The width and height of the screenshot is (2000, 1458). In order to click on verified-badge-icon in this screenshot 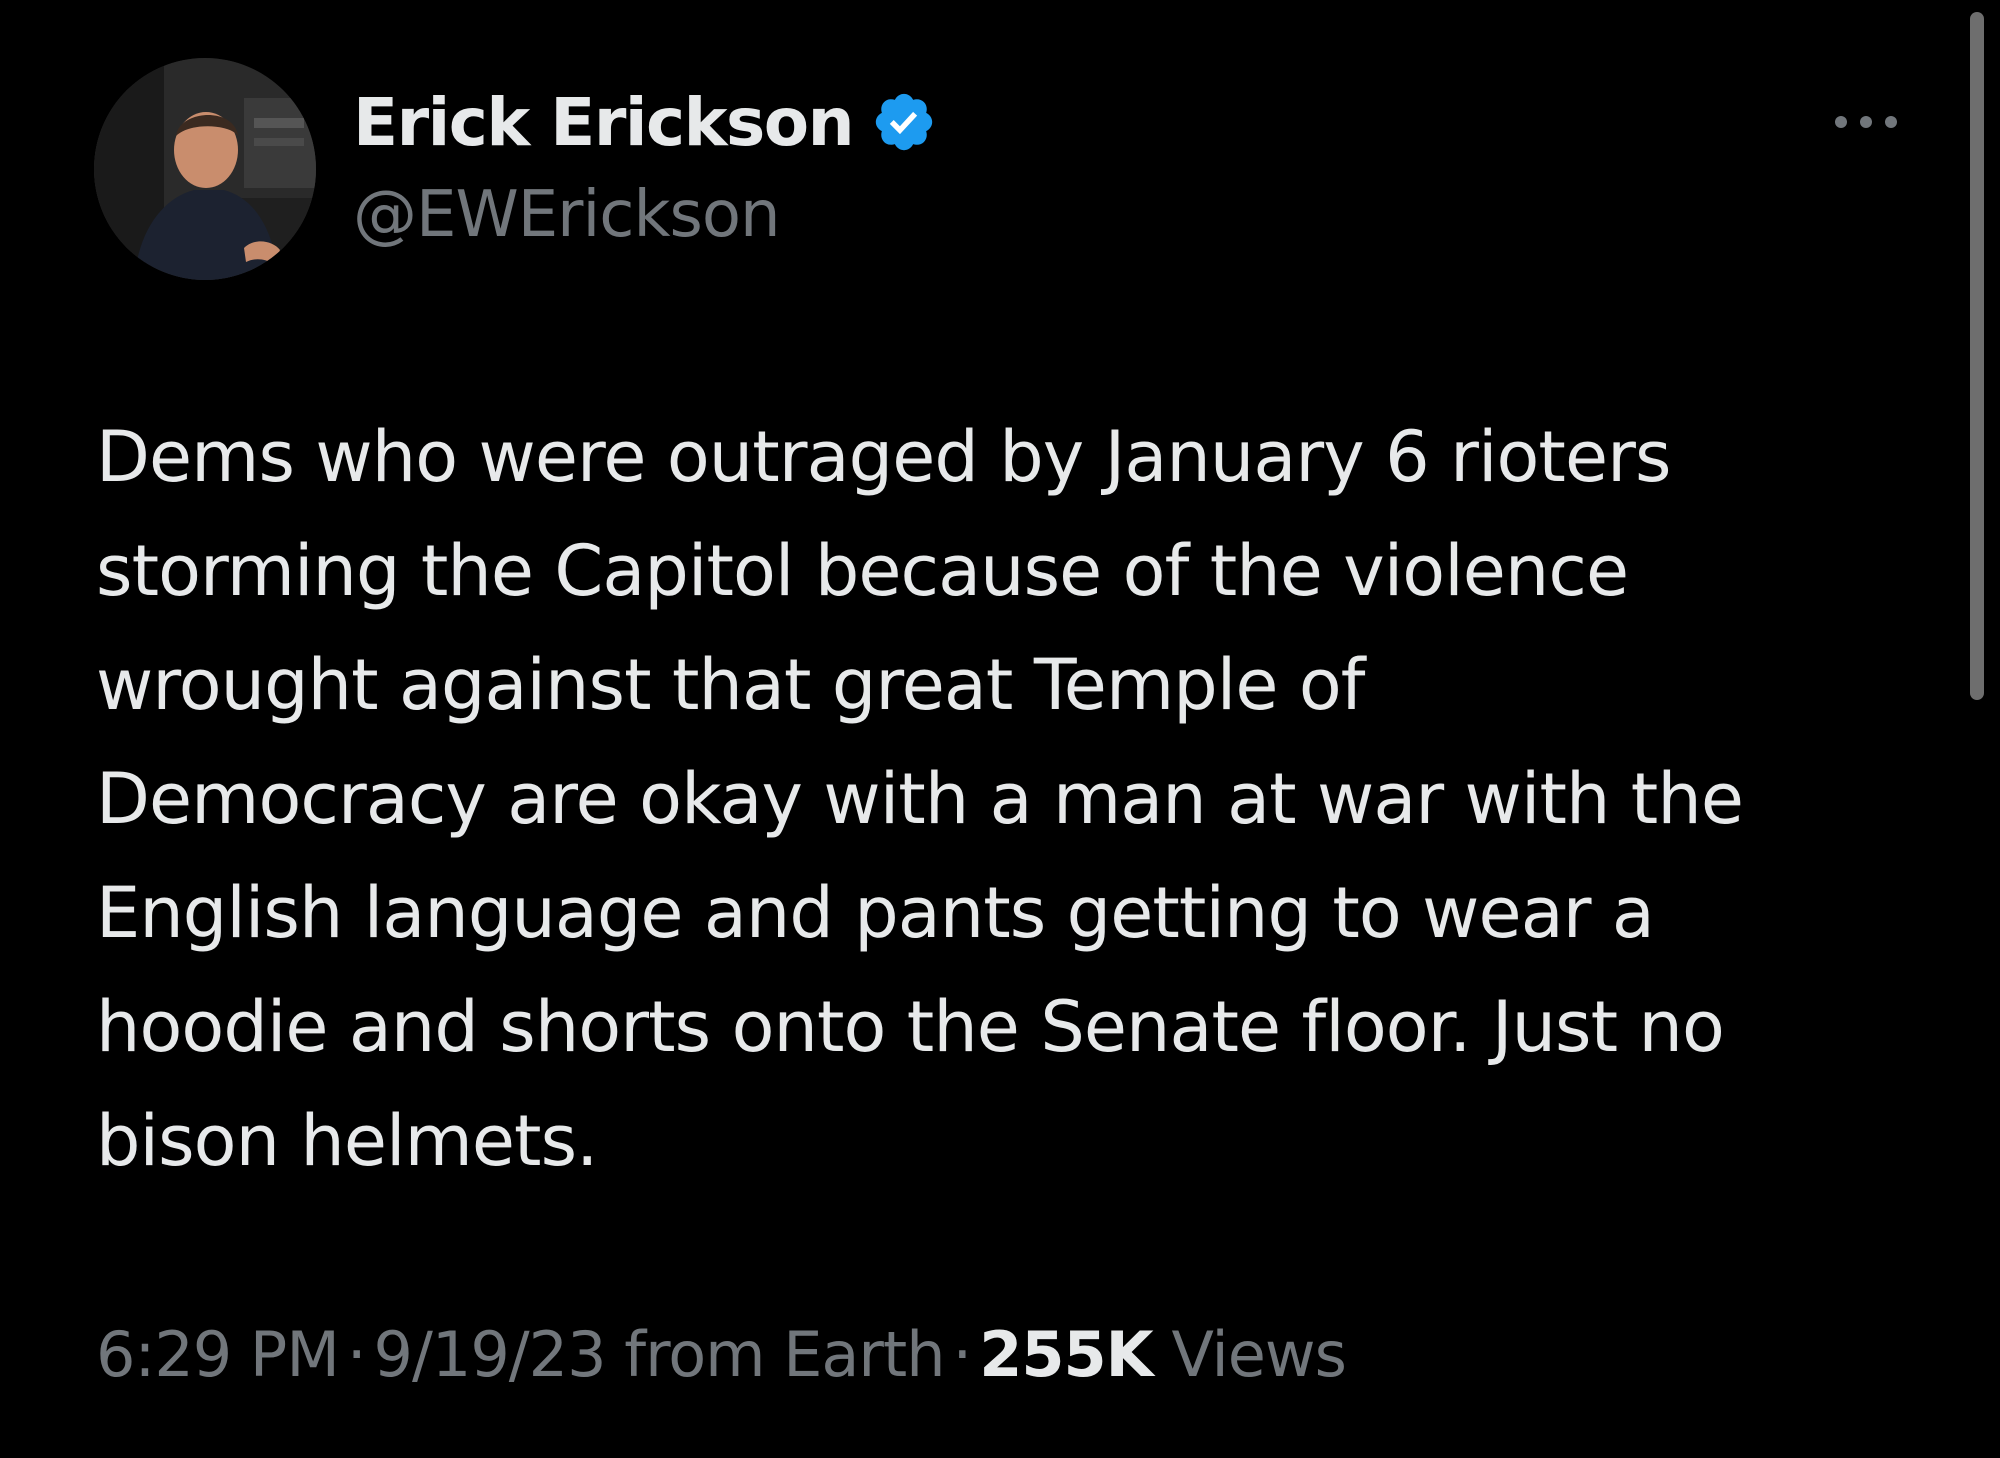, I will do `click(904, 122)`.